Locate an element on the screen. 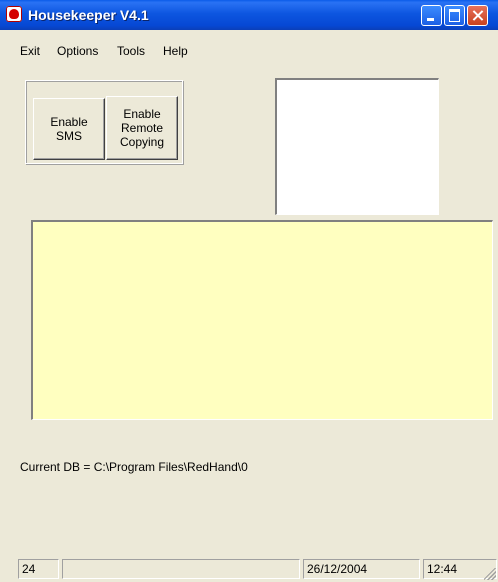 This screenshot has height=582, width=498. enable-remote-copying-label-line2: Remote is located at coordinates (142, 128).